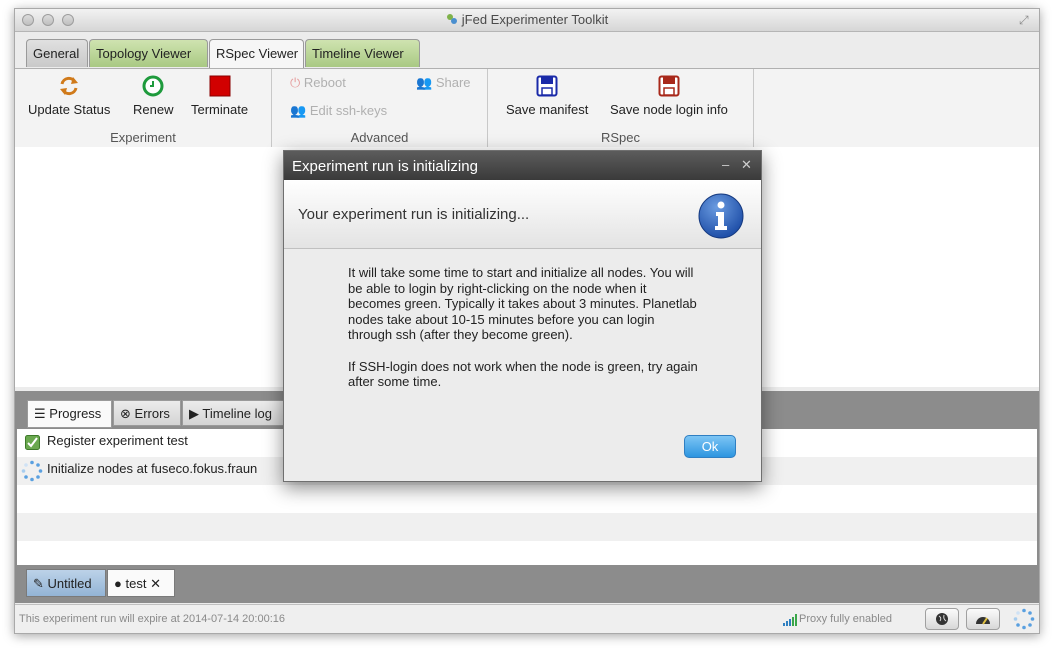 This screenshot has height=652, width=1052. Describe the element at coordinates (295, 82) in the screenshot. I see `power-icon: ⏻` at that location.